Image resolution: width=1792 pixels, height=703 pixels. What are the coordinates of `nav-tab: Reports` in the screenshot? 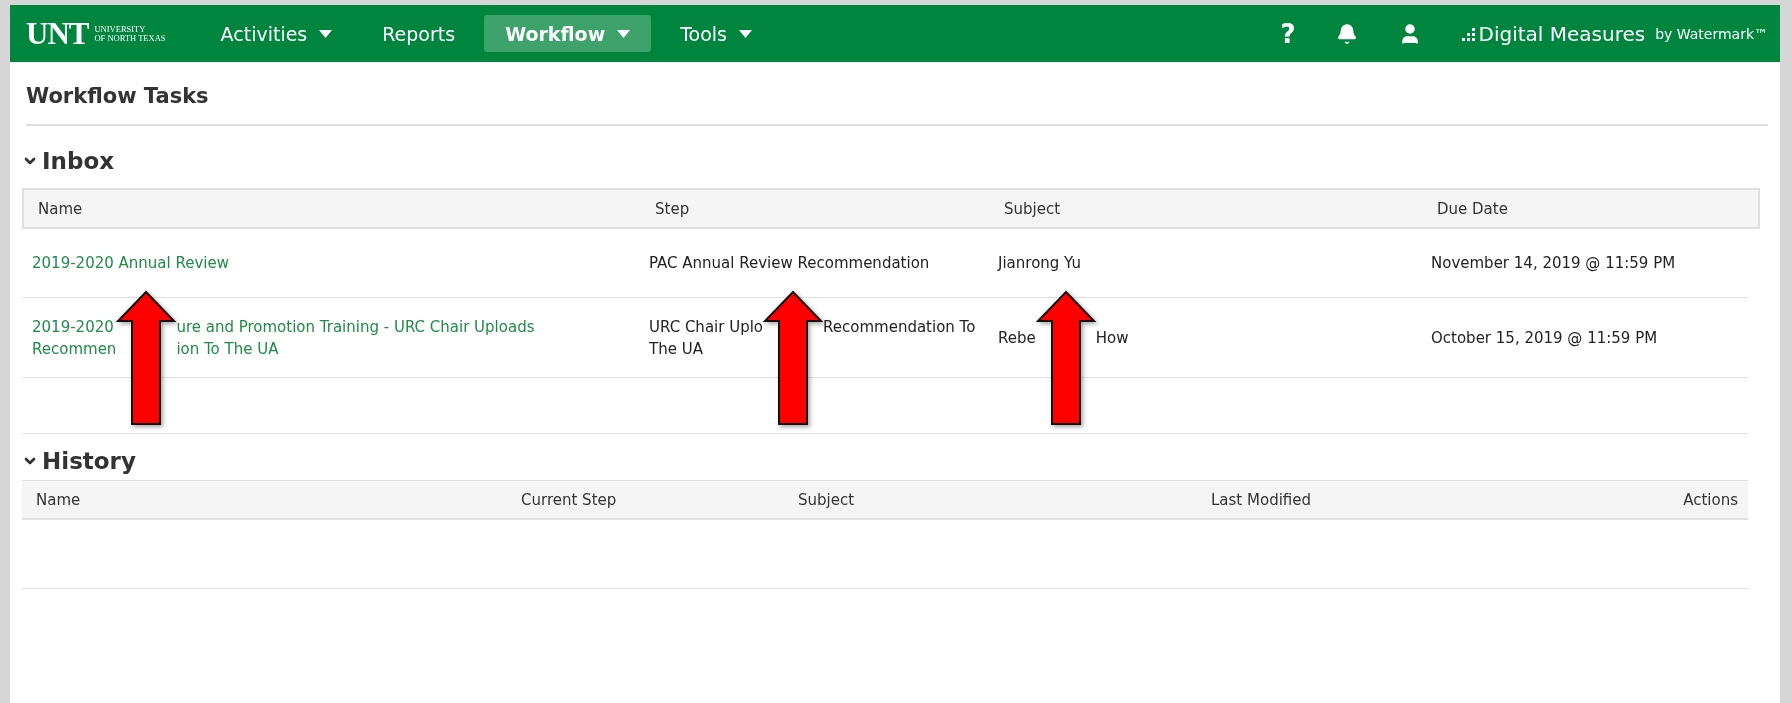 It's located at (419, 33).